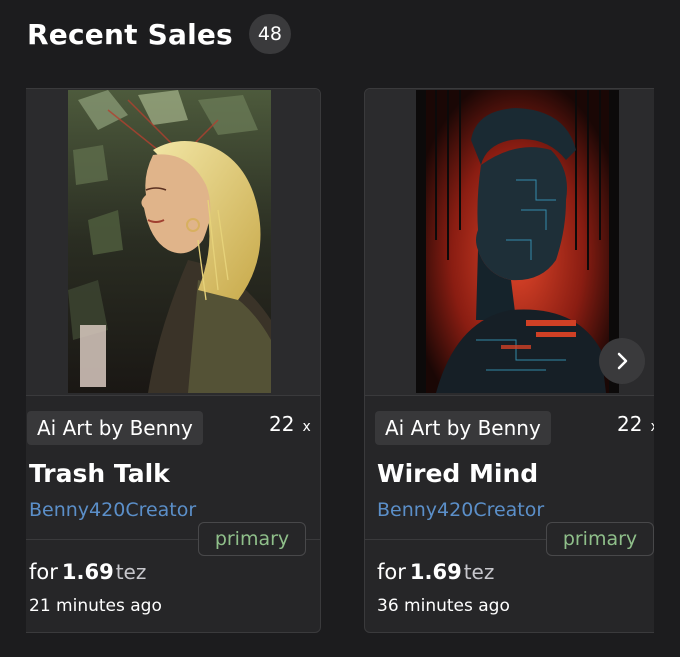  What do you see at coordinates (99, 473) in the screenshot?
I see `artwork-title: Trash Talk` at bounding box center [99, 473].